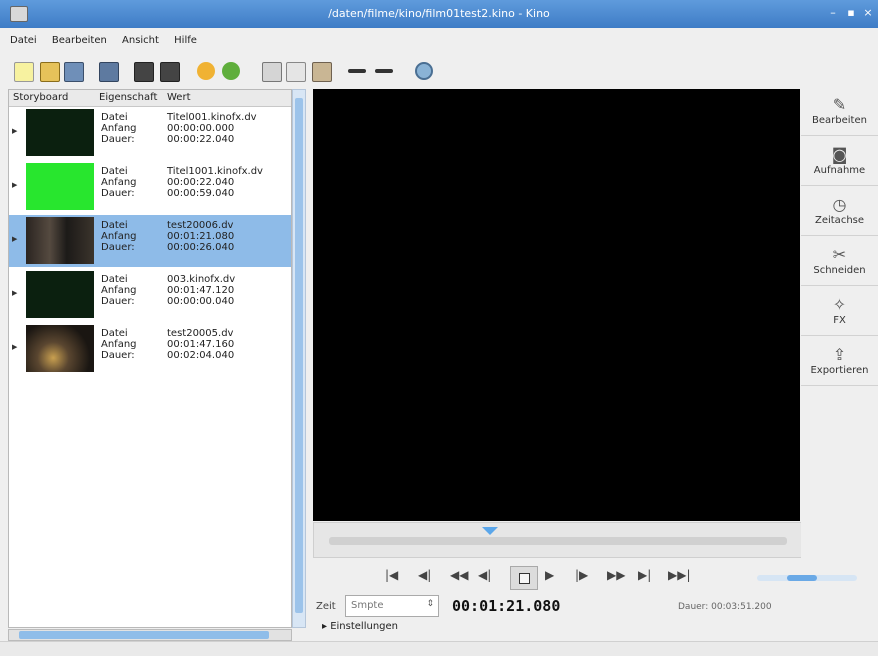  I want to click on mode-button-fx: ✧ FX, so click(839, 312).